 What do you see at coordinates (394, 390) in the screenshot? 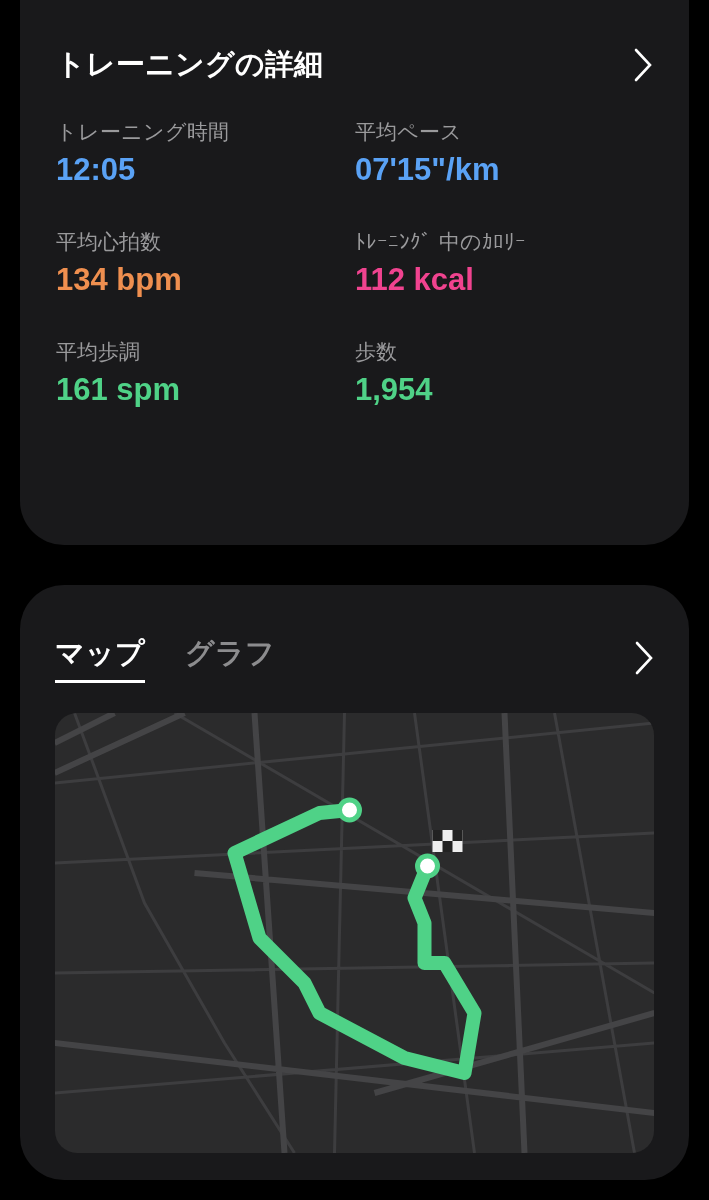
I see `metric-value: 1,954` at bounding box center [394, 390].